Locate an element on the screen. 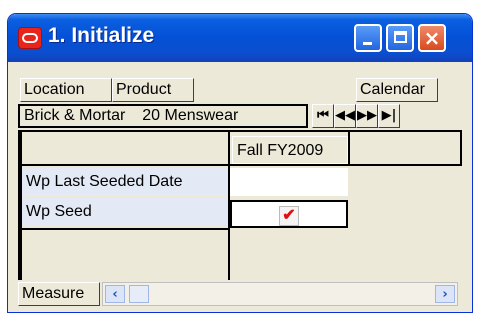  next-icon: ▶▶ is located at coordinates (367, 115).